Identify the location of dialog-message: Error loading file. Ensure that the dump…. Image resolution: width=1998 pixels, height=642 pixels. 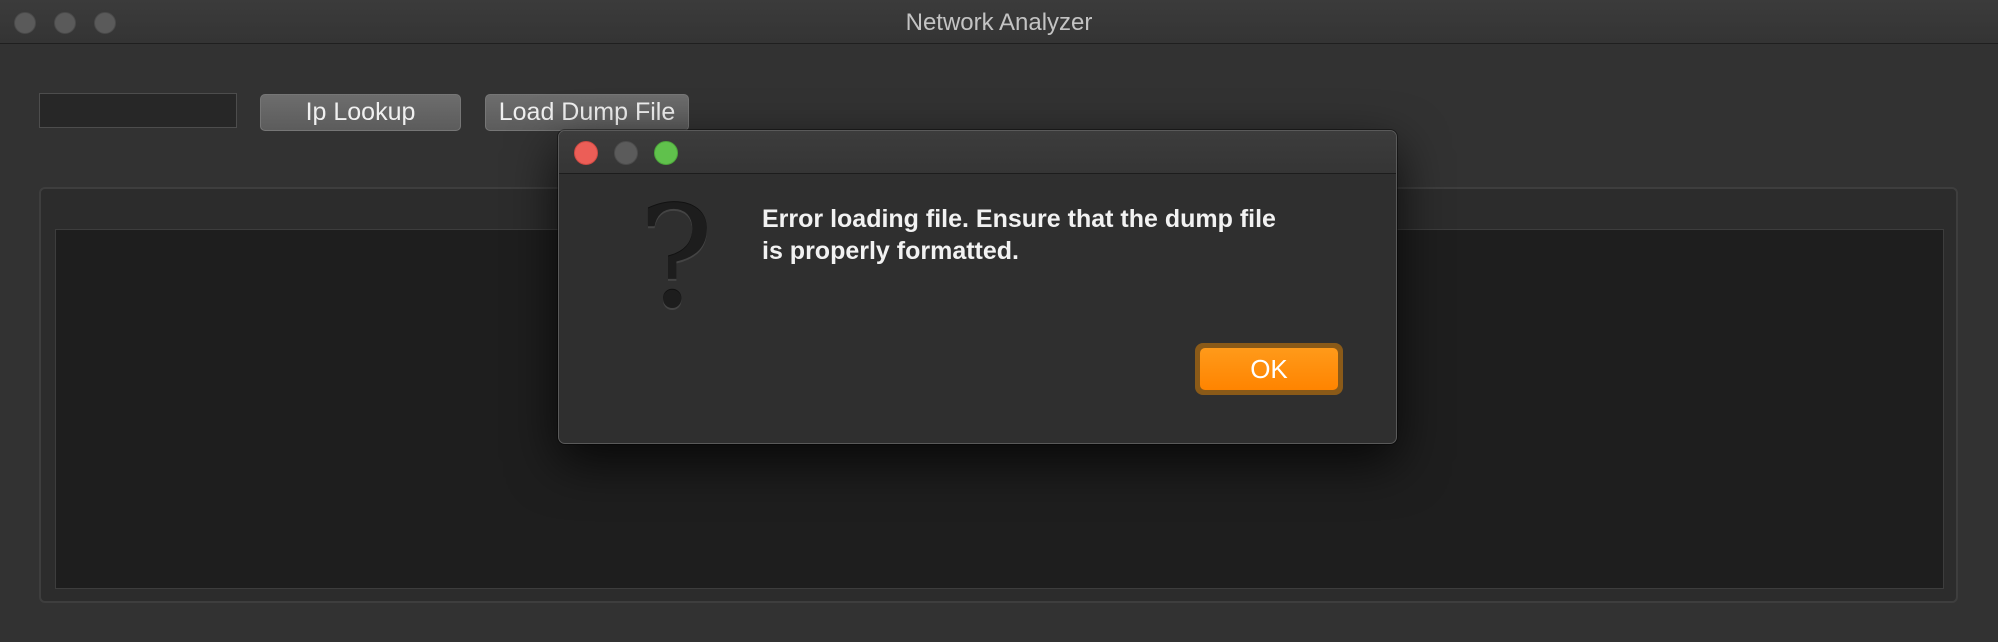
(1019, 235).